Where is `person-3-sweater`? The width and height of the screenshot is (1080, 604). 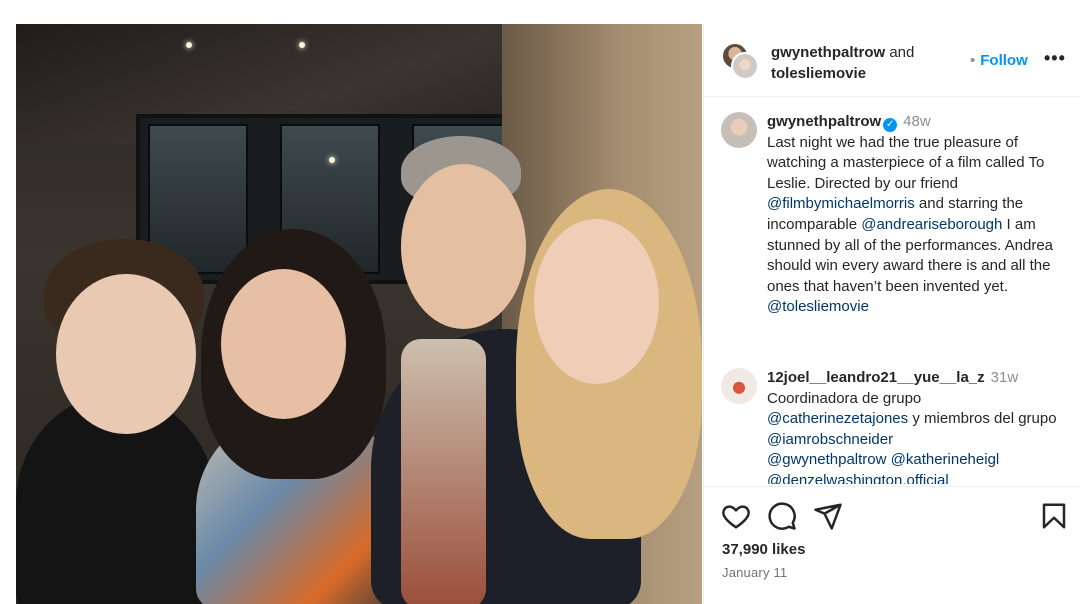
person-3-sweater is located at coordinates (443, 471).